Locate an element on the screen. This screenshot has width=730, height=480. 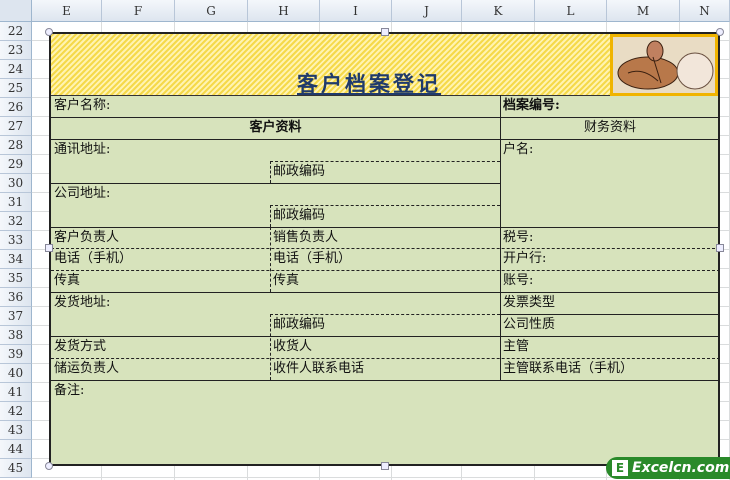
row-header: 24 is located at coordinates (16, 69).